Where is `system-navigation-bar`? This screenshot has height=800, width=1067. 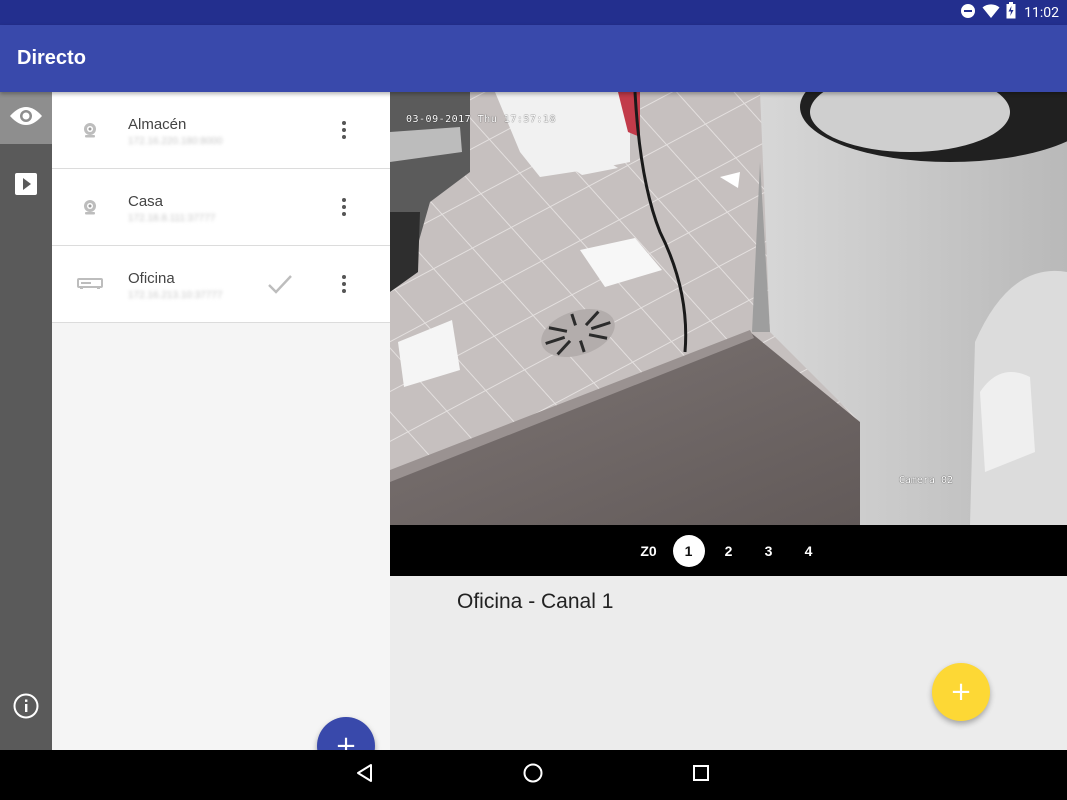
system-navigation-bar is located at coordinates (533, 775).